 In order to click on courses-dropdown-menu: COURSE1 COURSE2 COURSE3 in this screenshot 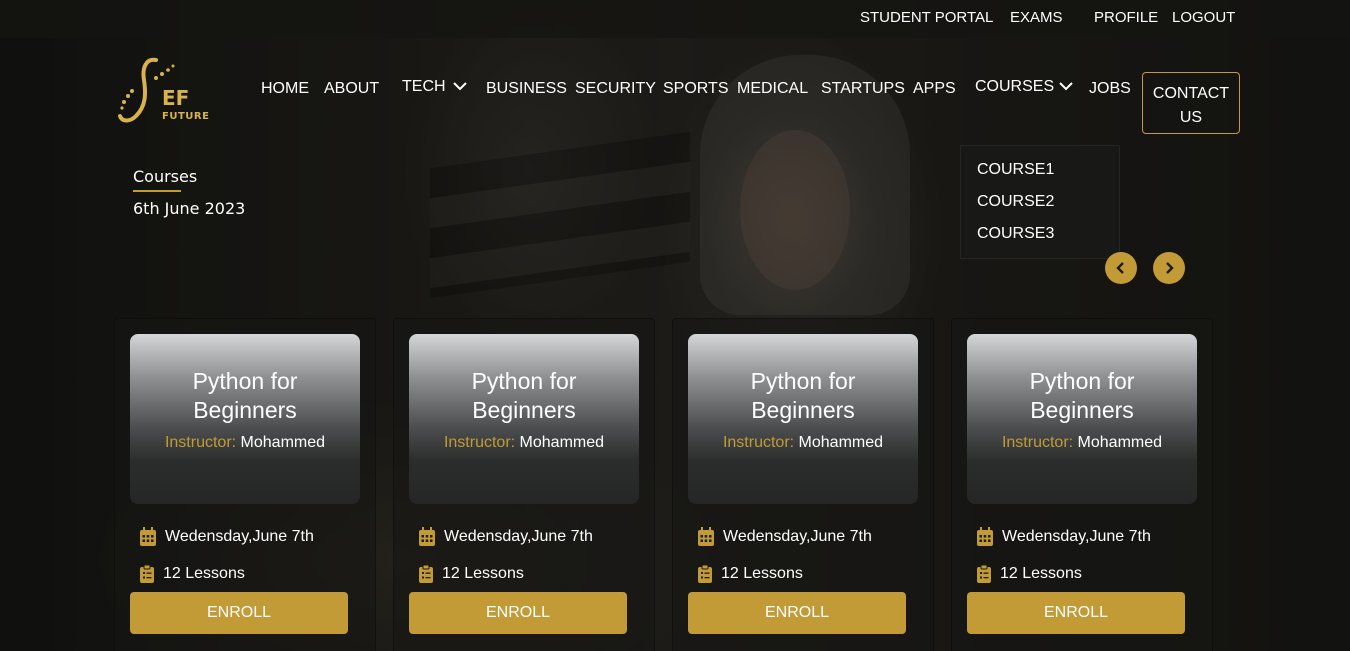, I will do `click(1040, 202)`.